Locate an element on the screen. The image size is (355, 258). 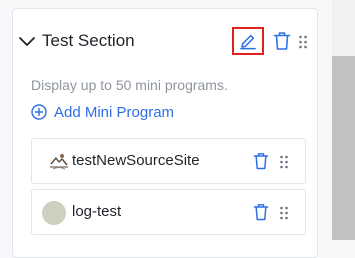
list-item: testNewSourceSite is located at coordinates (168, 161).